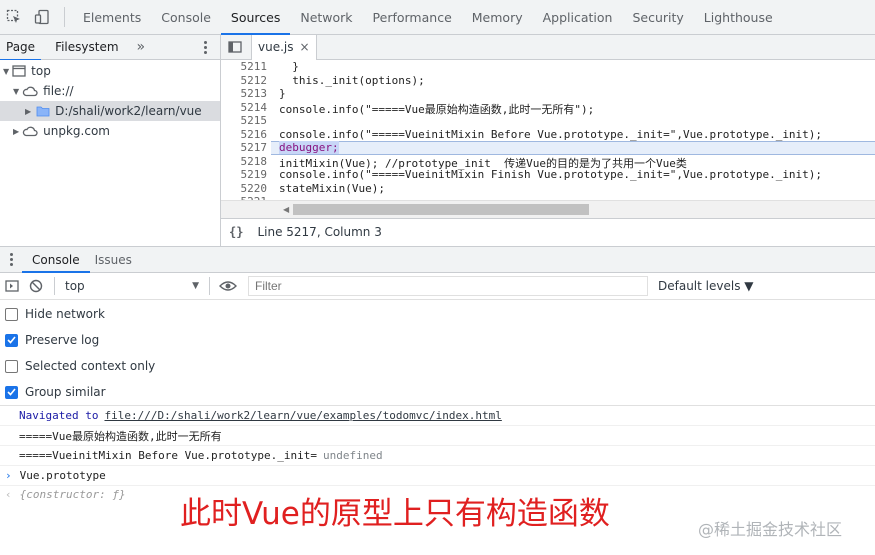  Describe the element at coordinates (353, 455) in the screenshot. I see `log-value: undefined` at that location.